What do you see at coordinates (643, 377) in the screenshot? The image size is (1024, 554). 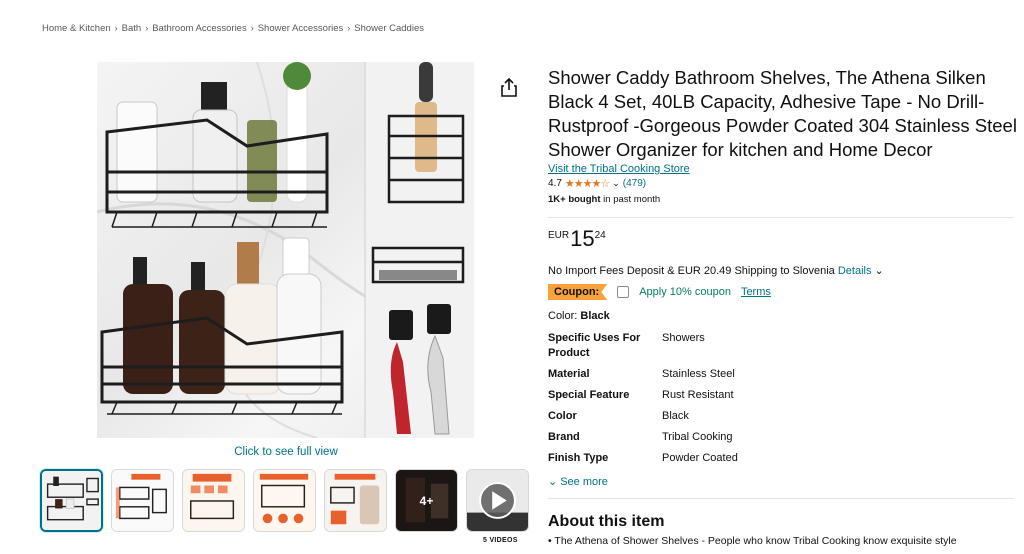 I see `table-row: Material Stainless Steel` at bounding box center [643, 377].